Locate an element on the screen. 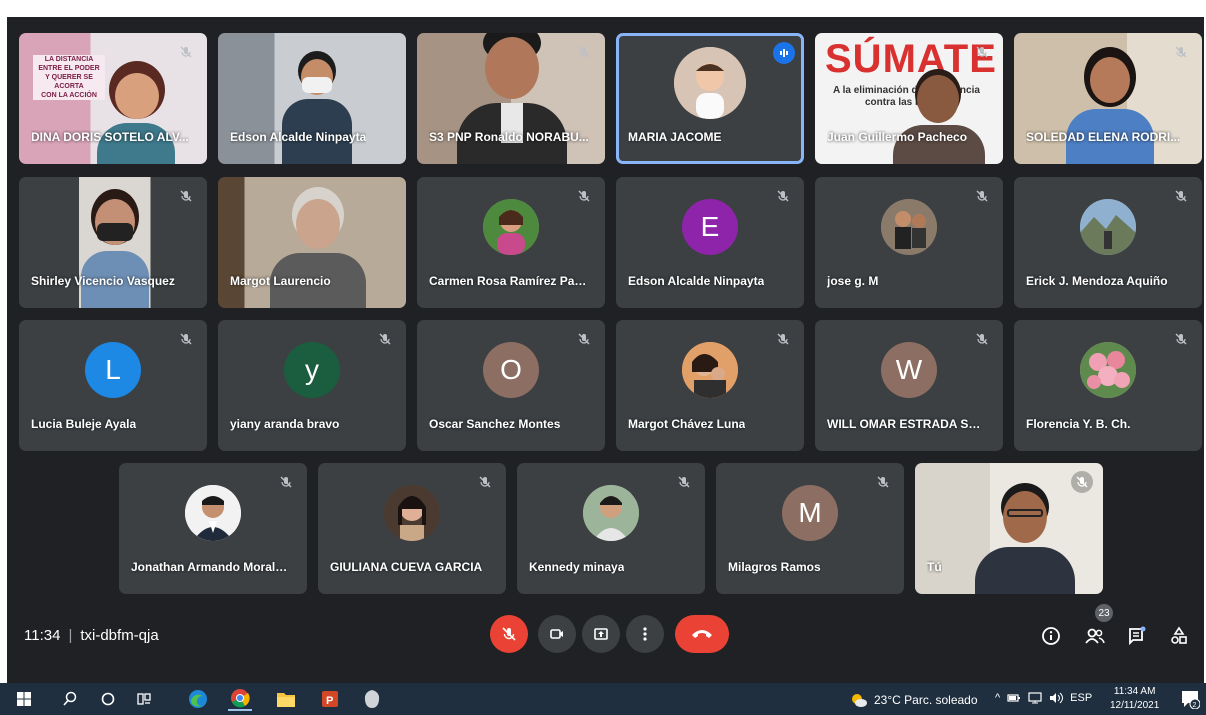  participant-name: Margot Laurencio is located at coordinates (280, 281).